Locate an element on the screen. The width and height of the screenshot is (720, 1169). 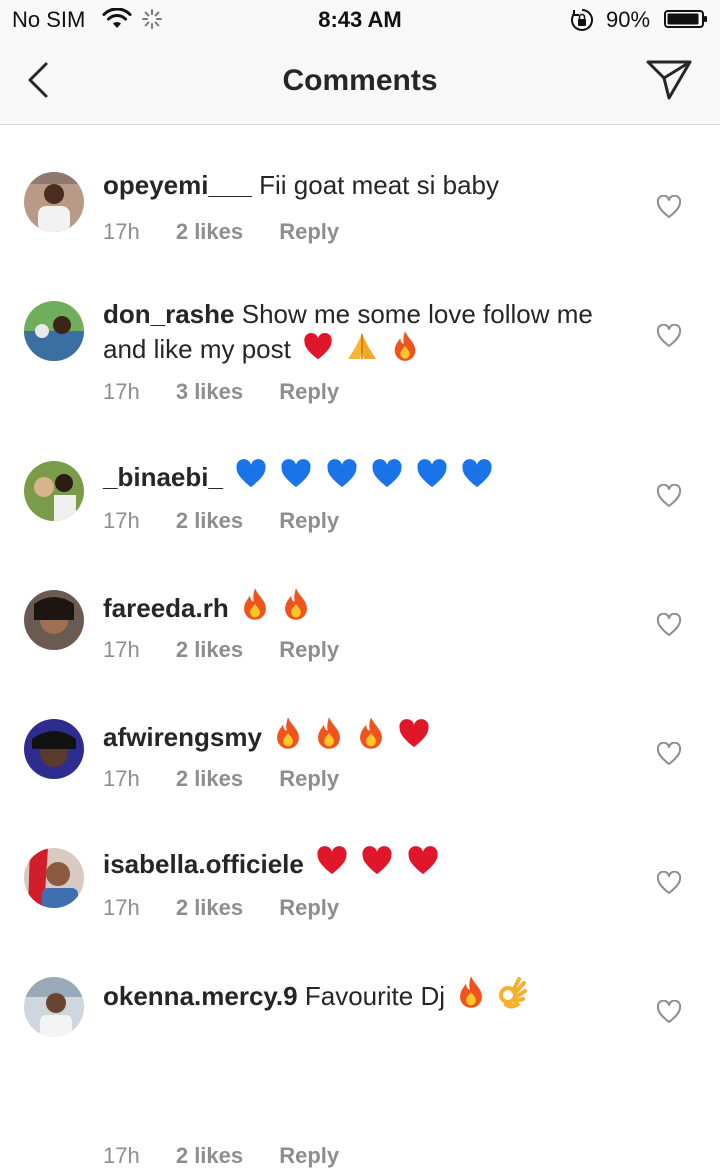
comment-body: isabella.officiele is located at coordinates (363, 862).